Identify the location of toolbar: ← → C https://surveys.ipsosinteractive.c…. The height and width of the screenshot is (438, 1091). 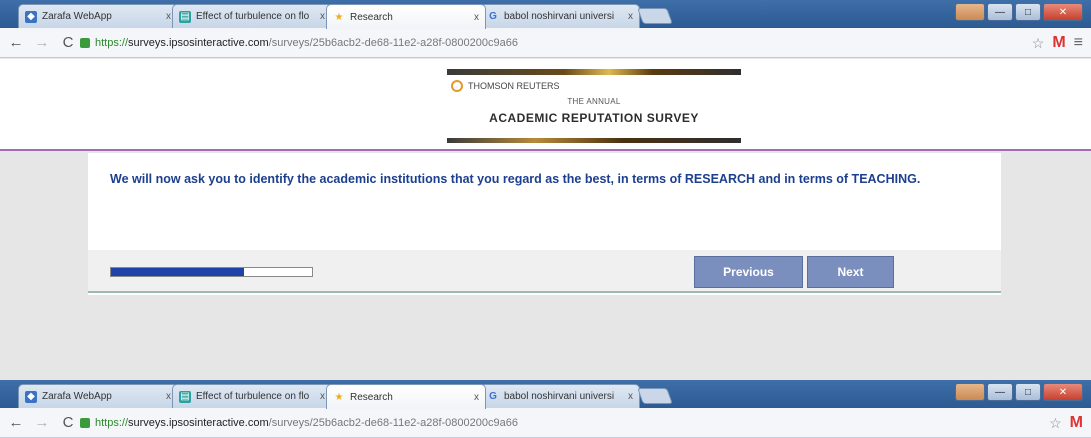
(545, 43).